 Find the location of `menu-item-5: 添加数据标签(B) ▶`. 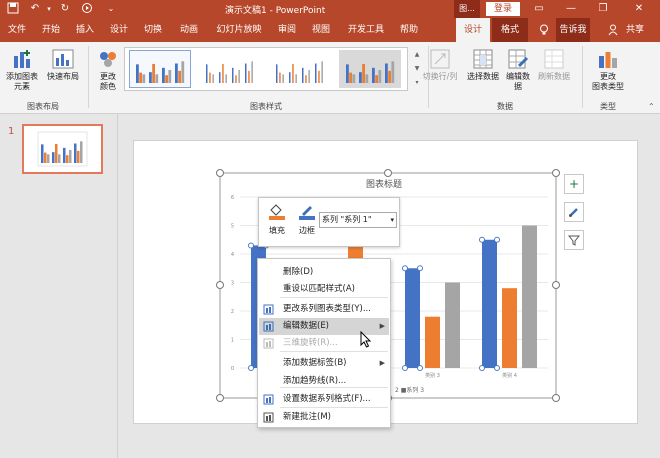

menu-item-5: 添加数据标签(B) ▶ is located at coordinates (324, 363).